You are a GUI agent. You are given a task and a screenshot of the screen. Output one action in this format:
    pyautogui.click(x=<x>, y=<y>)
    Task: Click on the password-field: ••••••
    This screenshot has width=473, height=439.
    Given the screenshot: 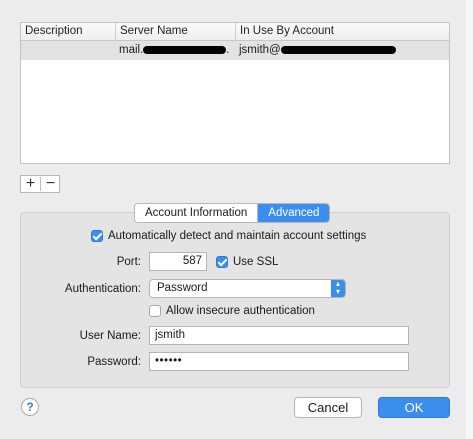 What is the action you would take?
    pyautogui.click(x=279, y=361)
    